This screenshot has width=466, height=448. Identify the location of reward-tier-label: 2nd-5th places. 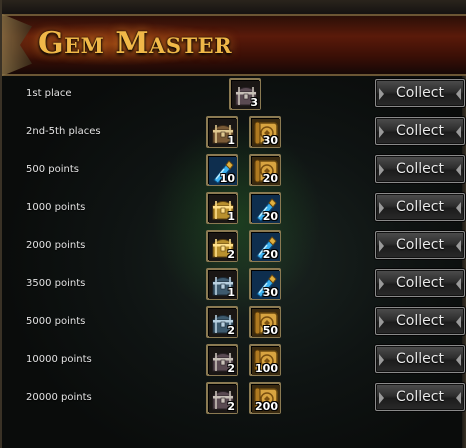
(63, 131).